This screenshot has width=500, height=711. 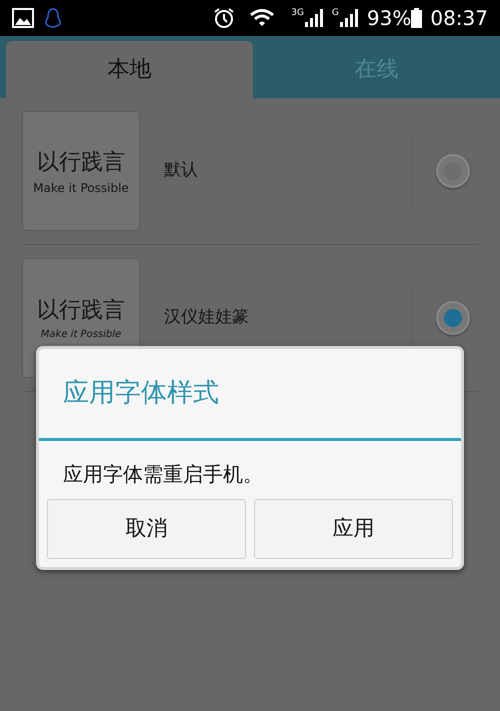 What do you see at coordinates (224, 18) in the screenshot?
I see `alarm-clock-icon` at bounding box center [224, 18].